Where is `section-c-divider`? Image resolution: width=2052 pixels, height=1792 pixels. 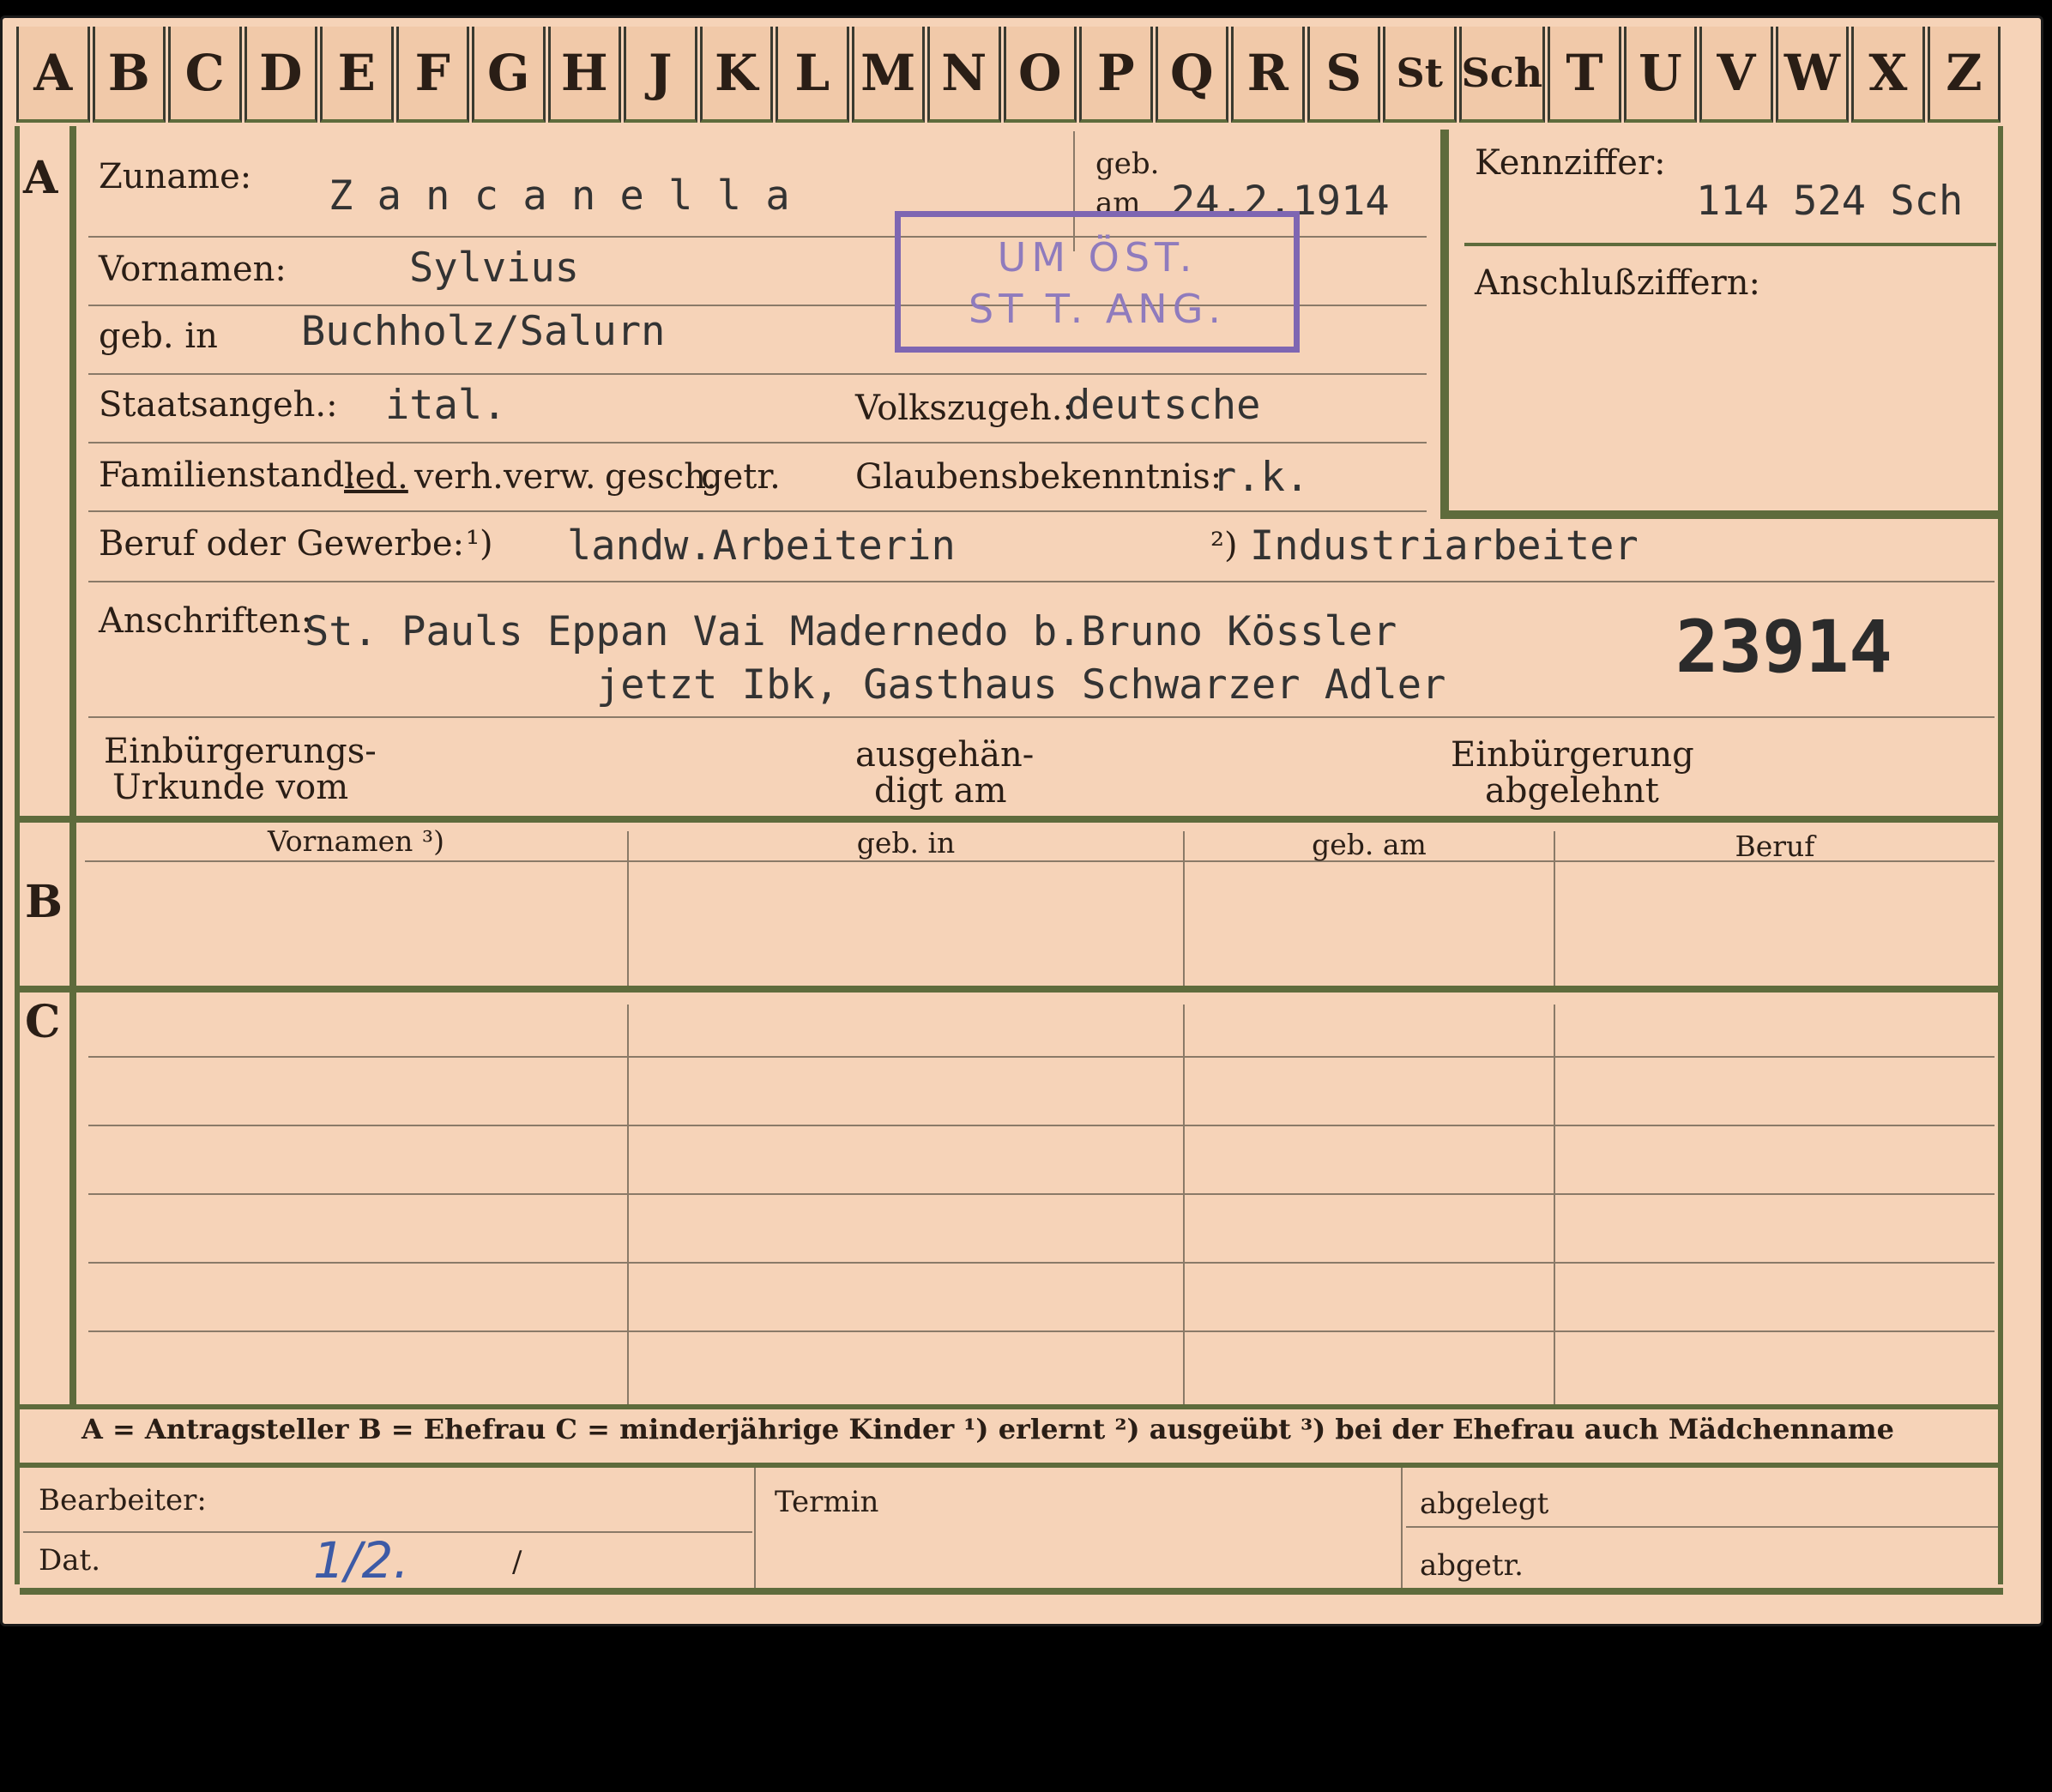 section-c-divider is located at coordinates (72, 1199).